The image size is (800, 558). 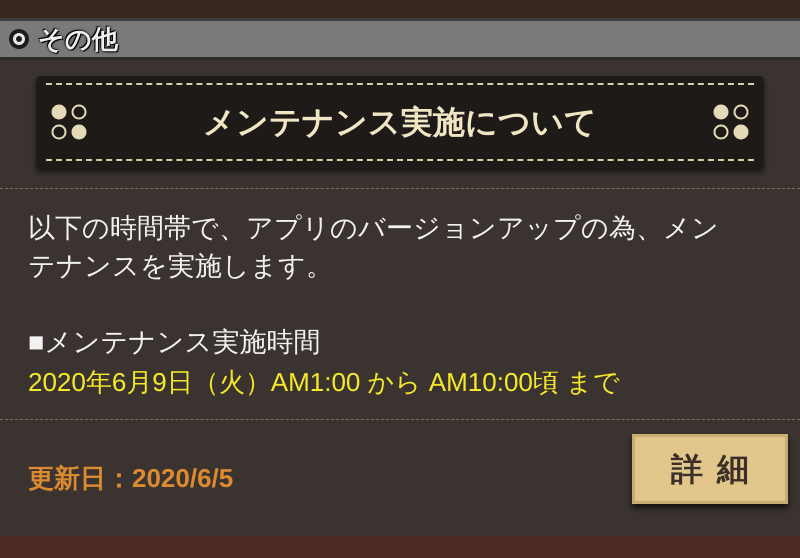 I want to click on details-button: 詳細, so click(x=710, y=469).